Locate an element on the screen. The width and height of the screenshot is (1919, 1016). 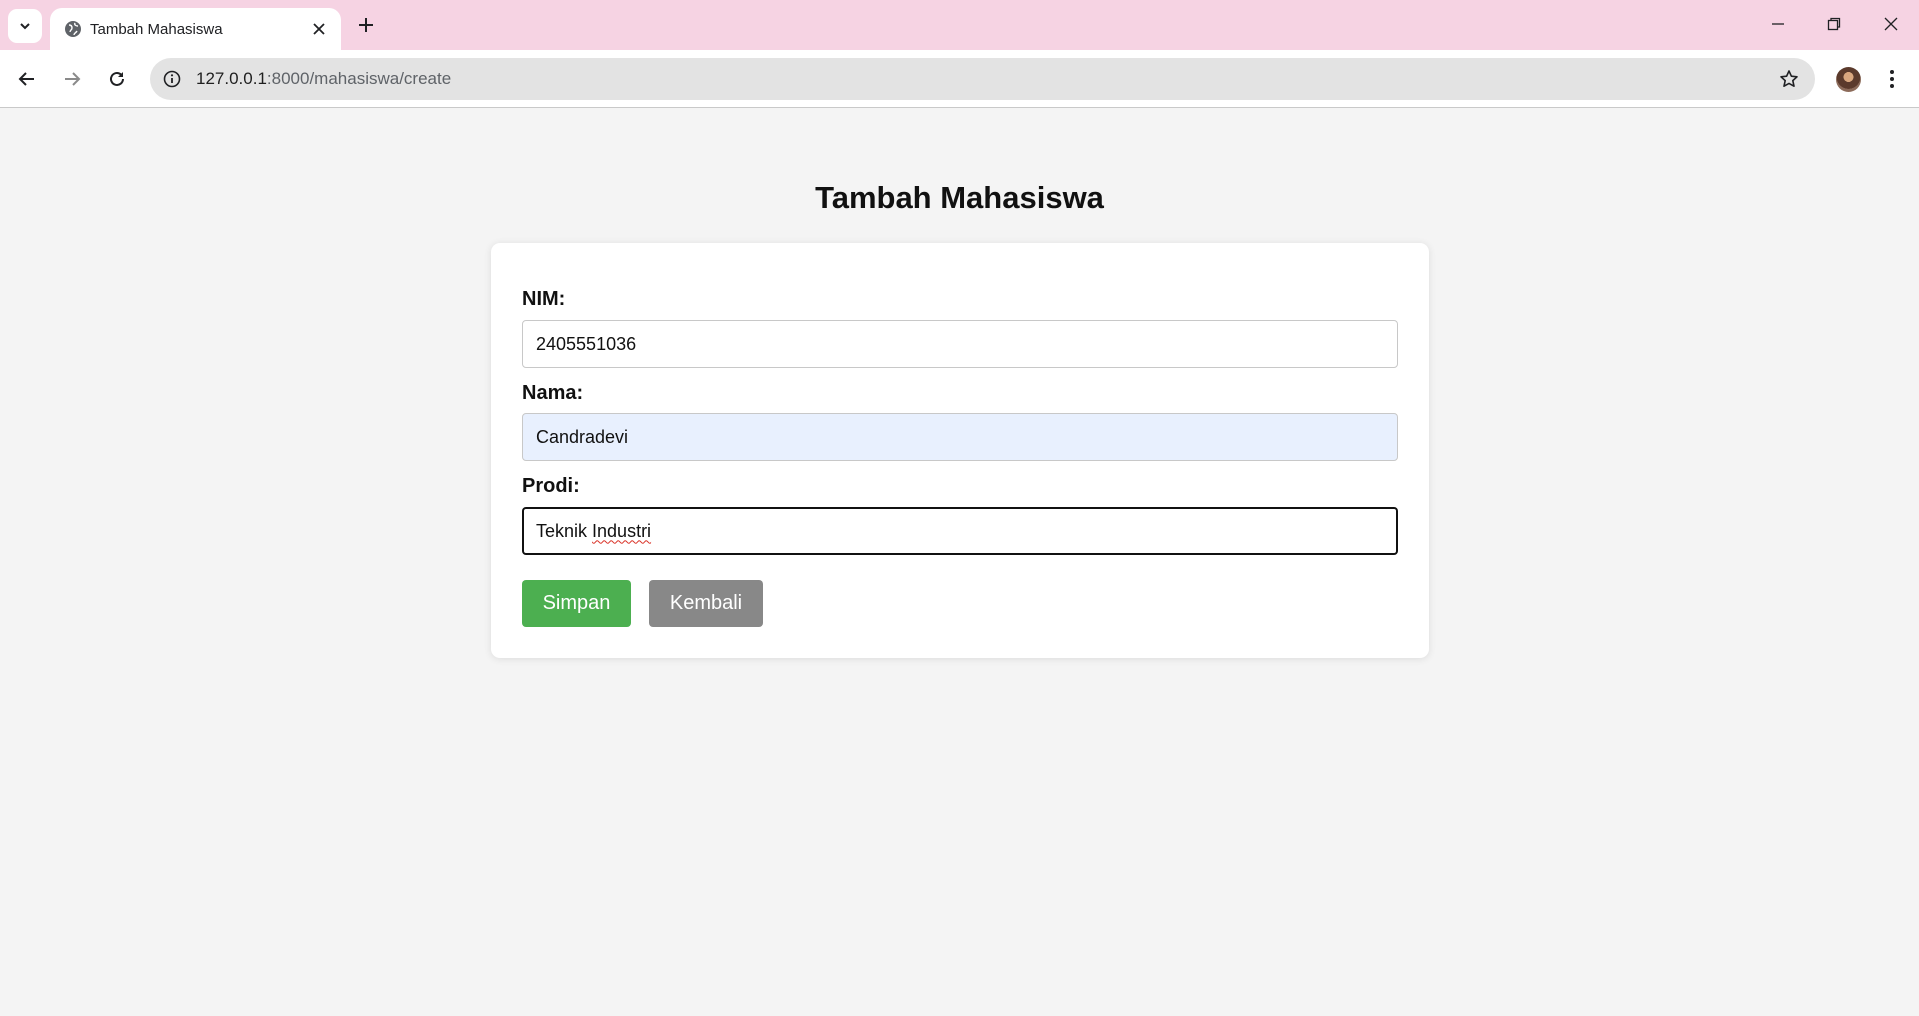
nim-label: NIM: is located at coordinates (544, 299).